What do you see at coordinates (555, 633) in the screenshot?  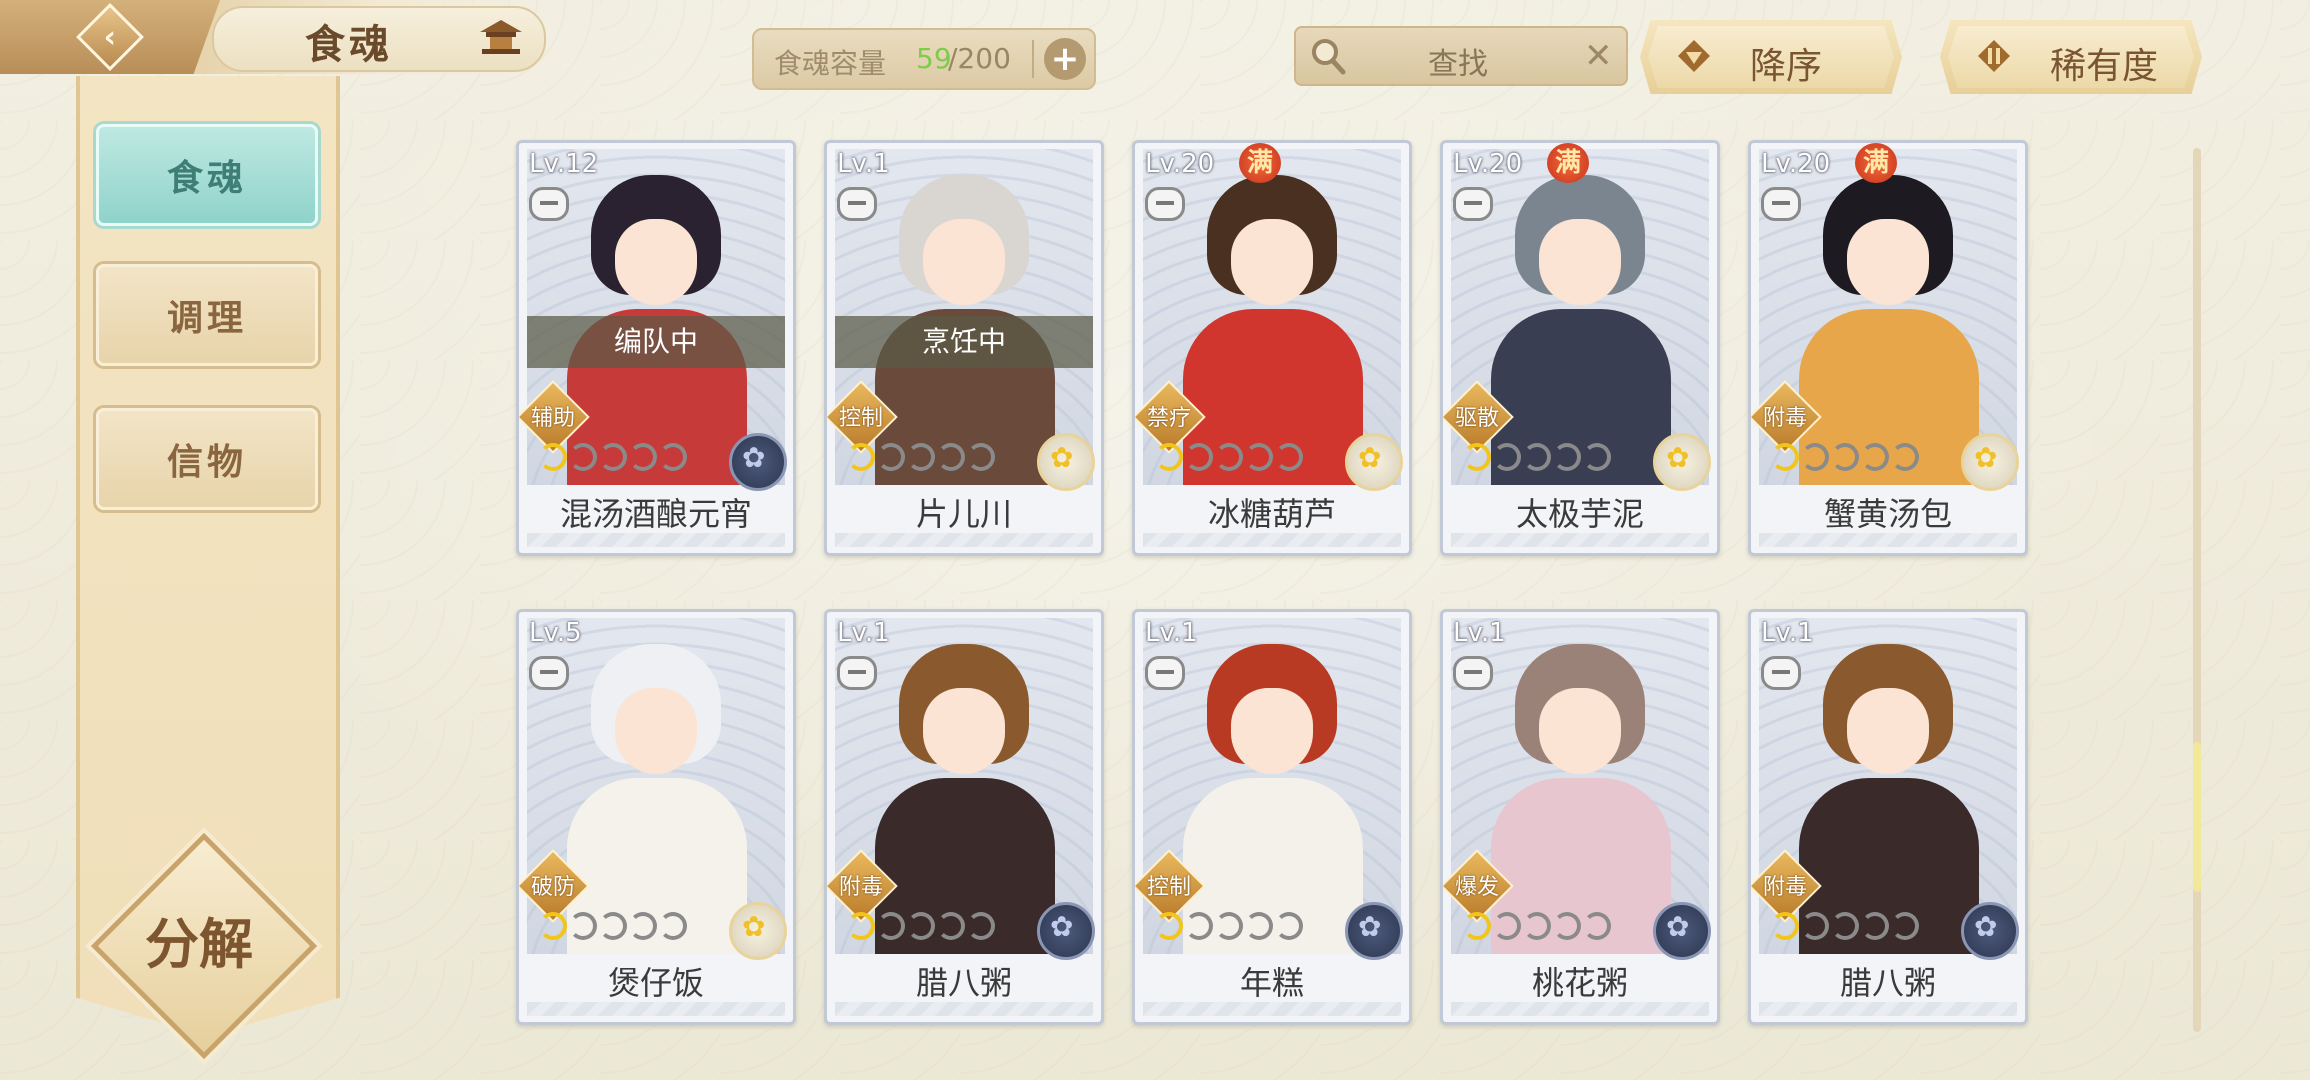 I see `level-label: Lv.5` at bounding box center [555, 633].